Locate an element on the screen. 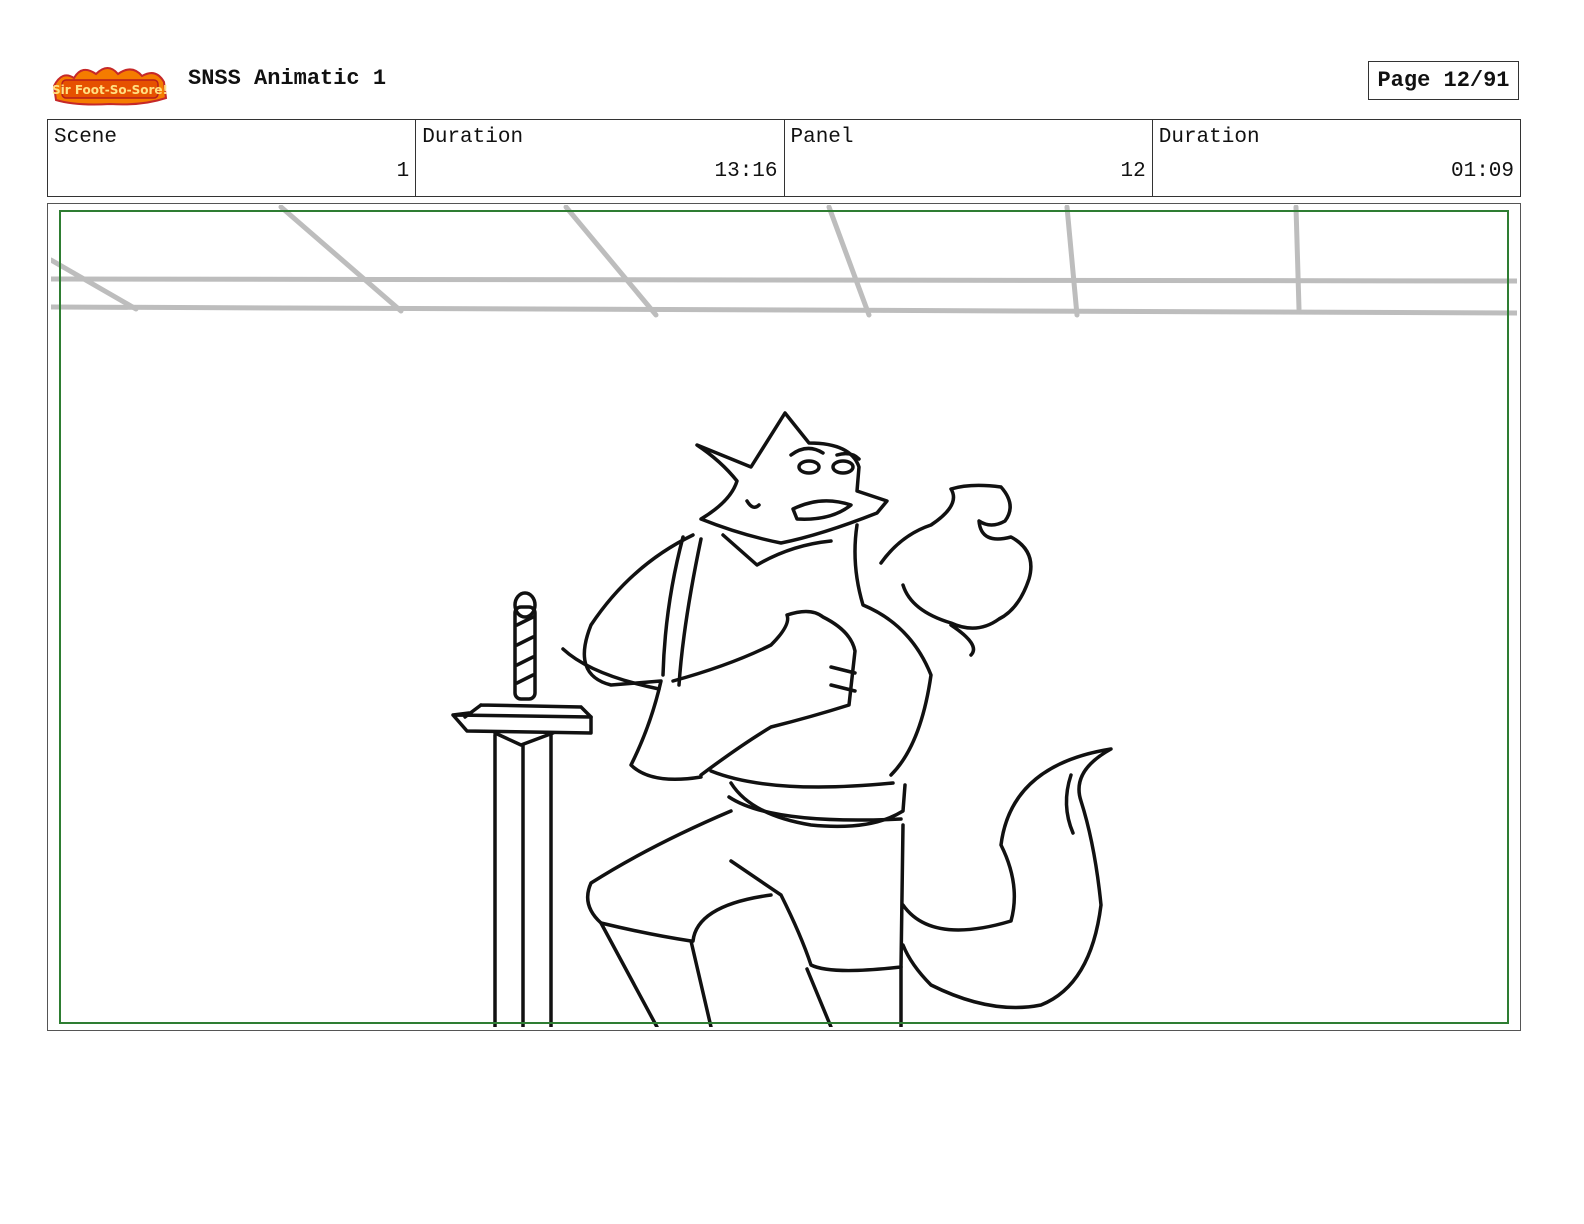 This screenshot has width=1584, height=1224. logo-text: Sir Foot-So-Sore! is located at coordinates (110, 90).